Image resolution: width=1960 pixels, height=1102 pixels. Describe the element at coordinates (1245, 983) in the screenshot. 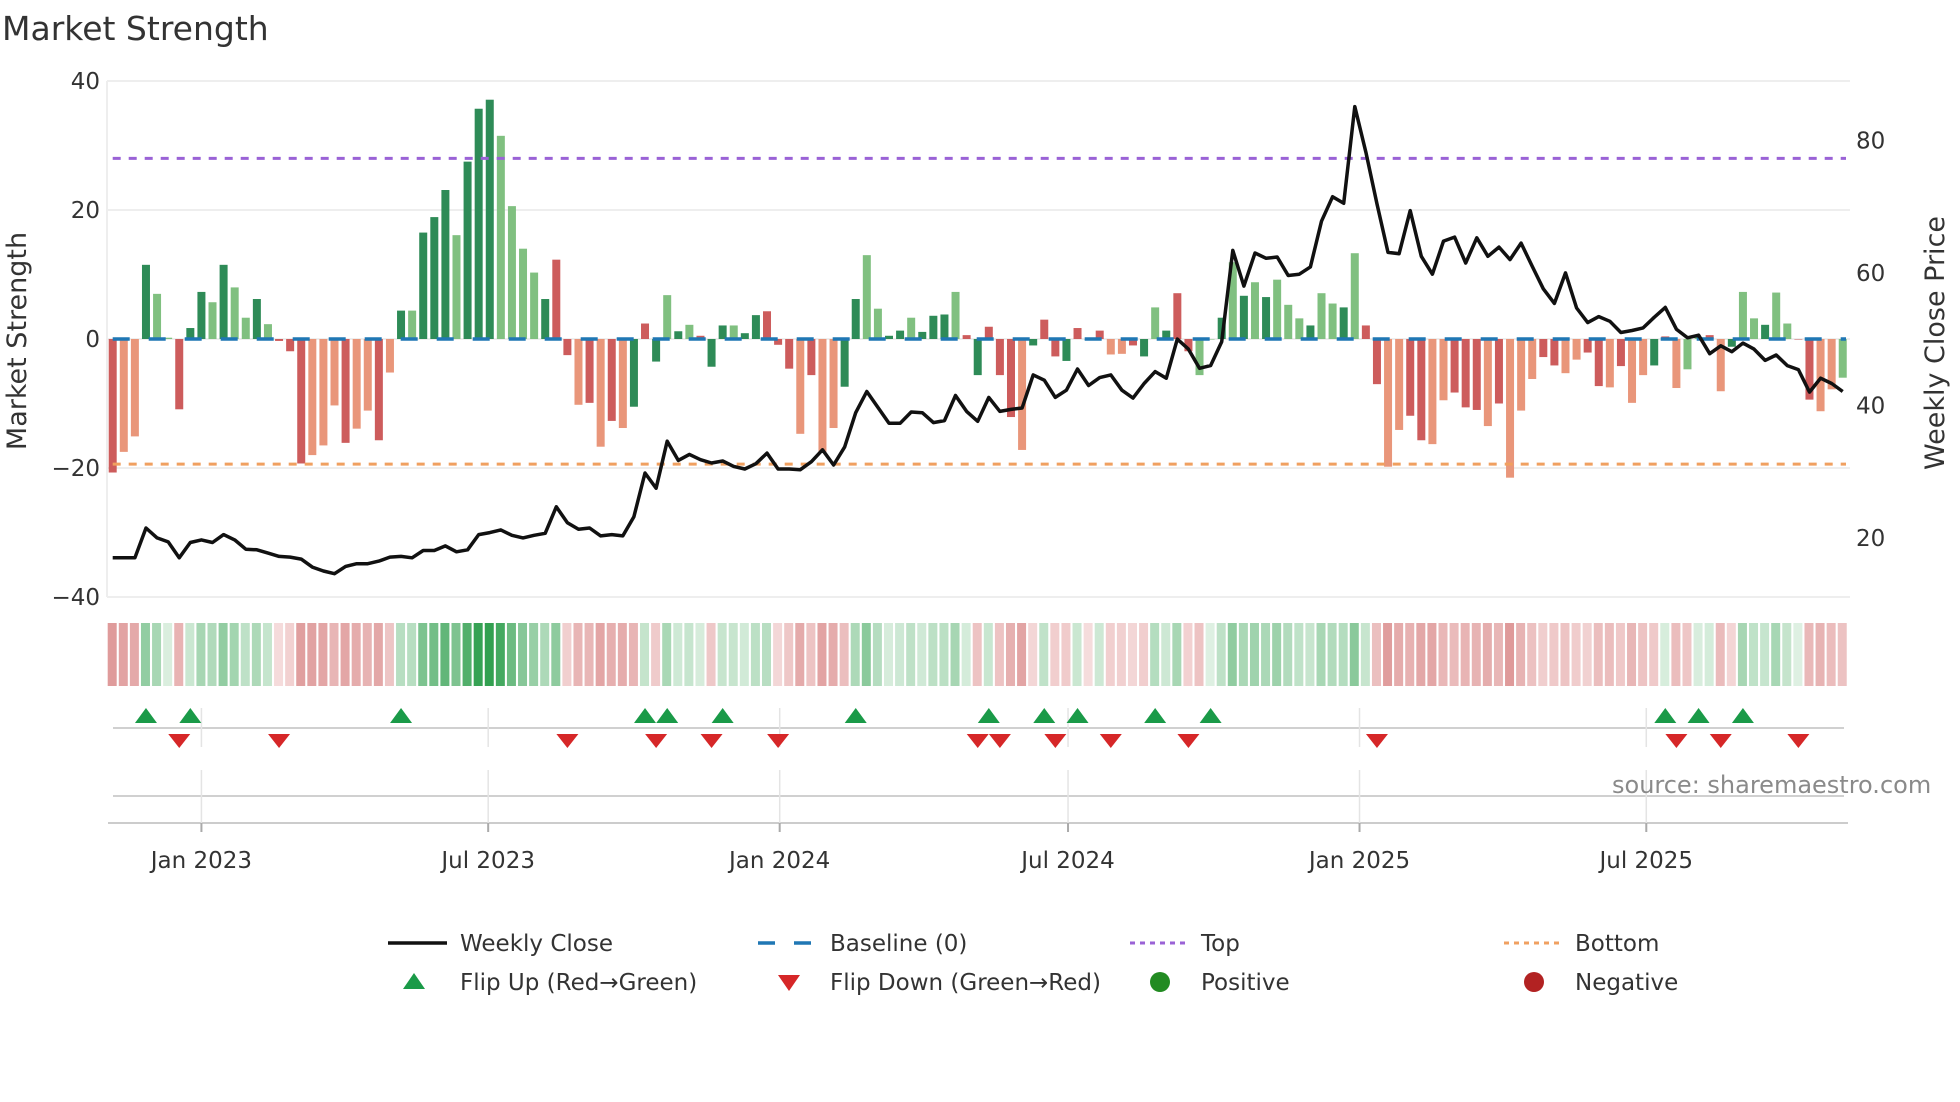

I see `legend-positive-label: Positive` at that location.